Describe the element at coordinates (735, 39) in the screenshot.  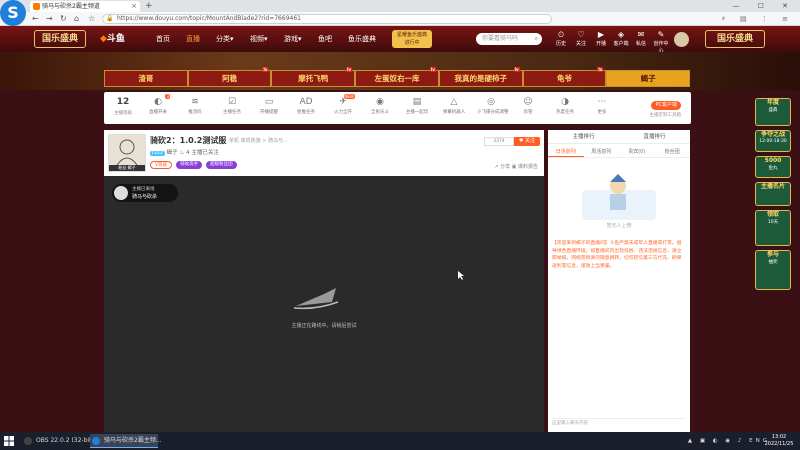
I see `festival-logo-right: 国乐盛典` at that location.